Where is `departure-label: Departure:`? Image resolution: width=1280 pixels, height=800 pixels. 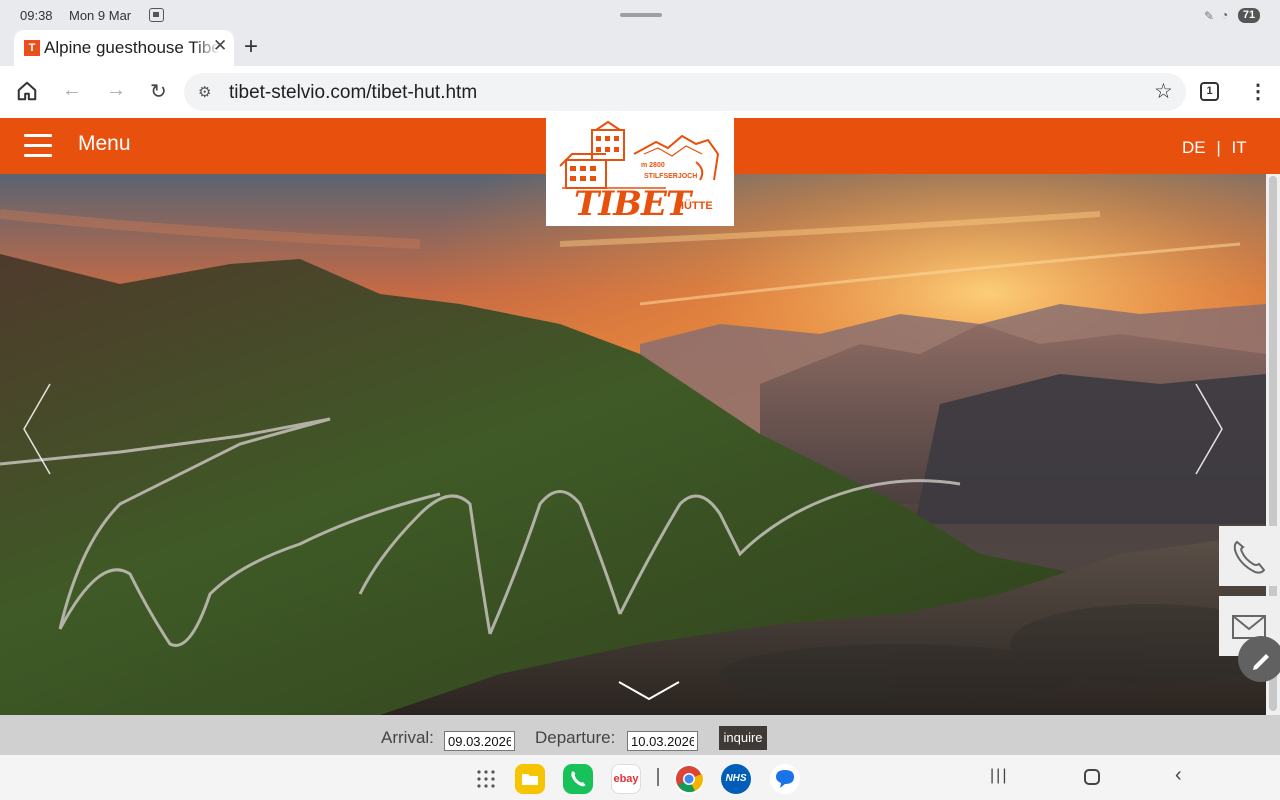 departure-label: Departure: is located at coordinates (575, 737).